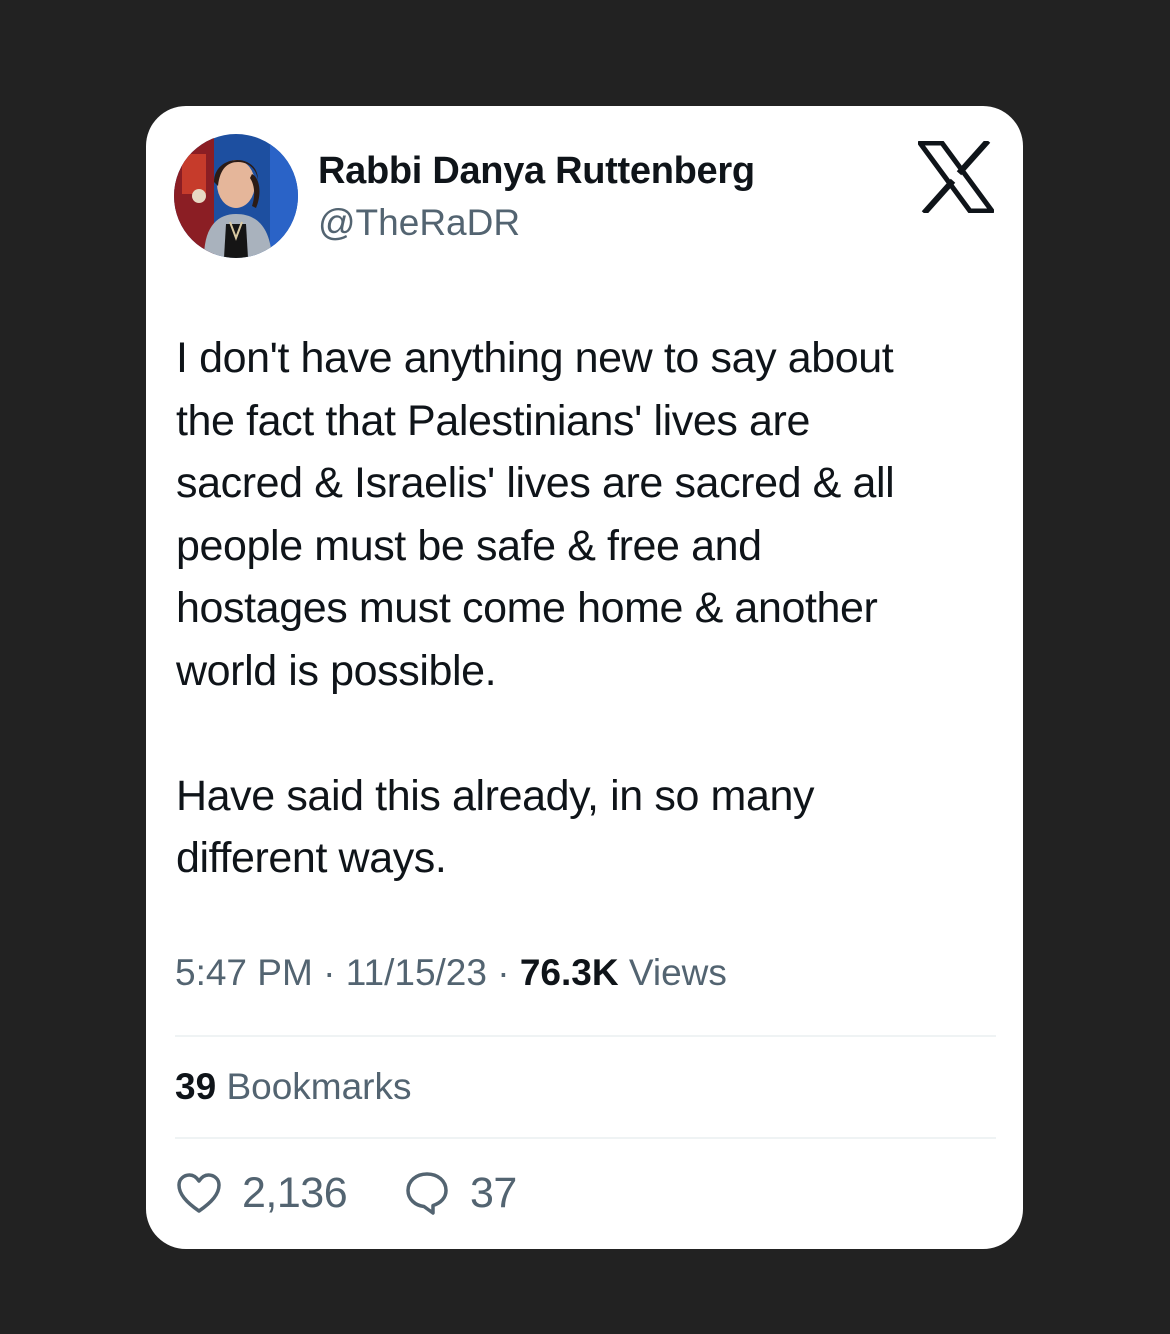  Describe the element at coordinates (536, 171) in the screenshot. I see `author-display-name: Rabbi Danya Ruttenberg` at that location.